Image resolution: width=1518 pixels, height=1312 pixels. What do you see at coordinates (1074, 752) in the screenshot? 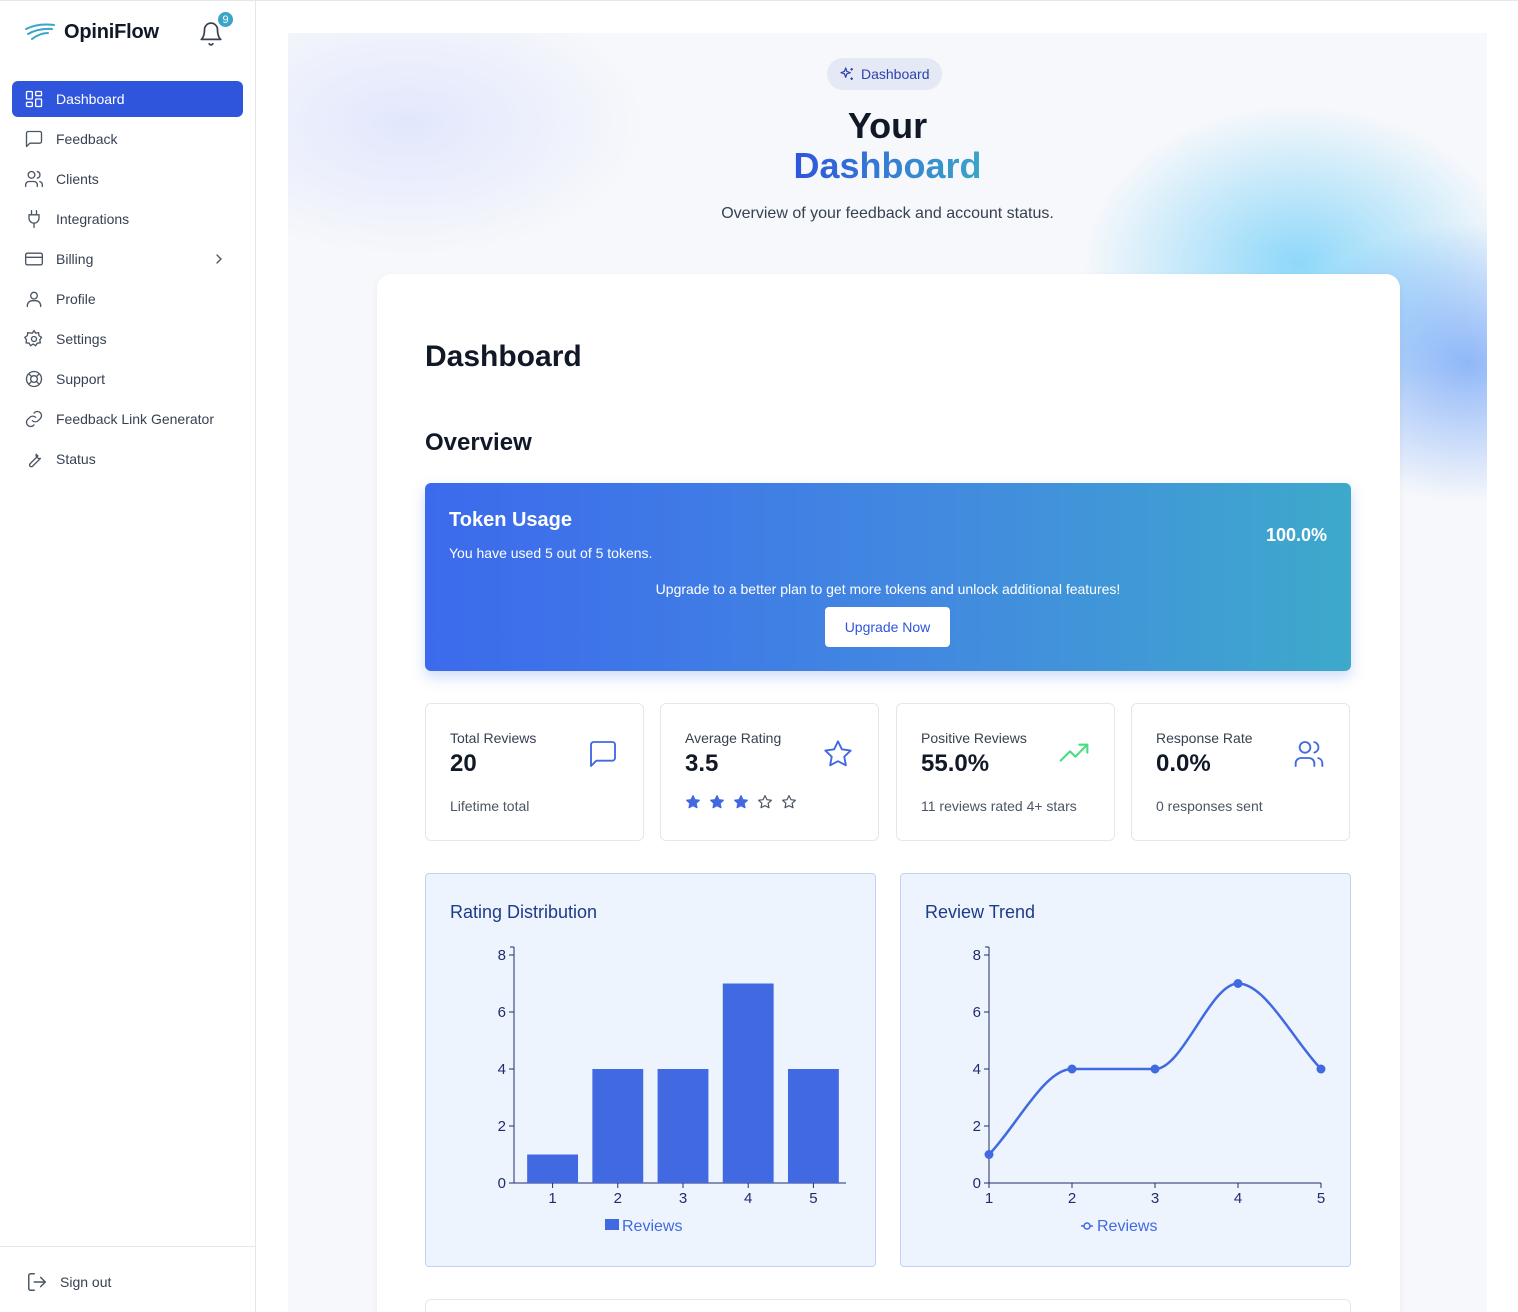
I see `trending-up-icon` at bounding box center [1074, 752].